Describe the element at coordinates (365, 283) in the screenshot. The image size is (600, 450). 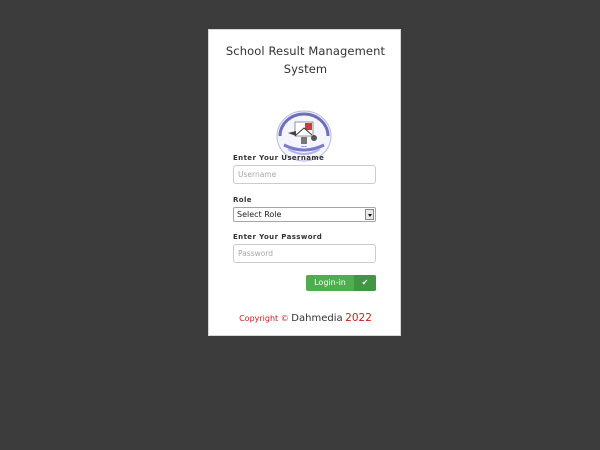
I see `check-icon: ✔` at that location.